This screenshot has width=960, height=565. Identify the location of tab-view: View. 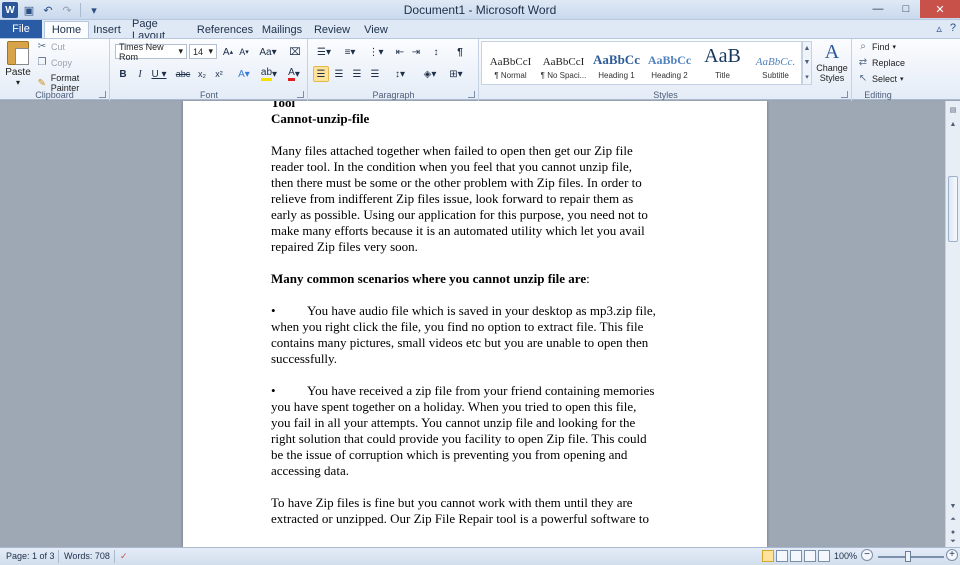
(376, 29).